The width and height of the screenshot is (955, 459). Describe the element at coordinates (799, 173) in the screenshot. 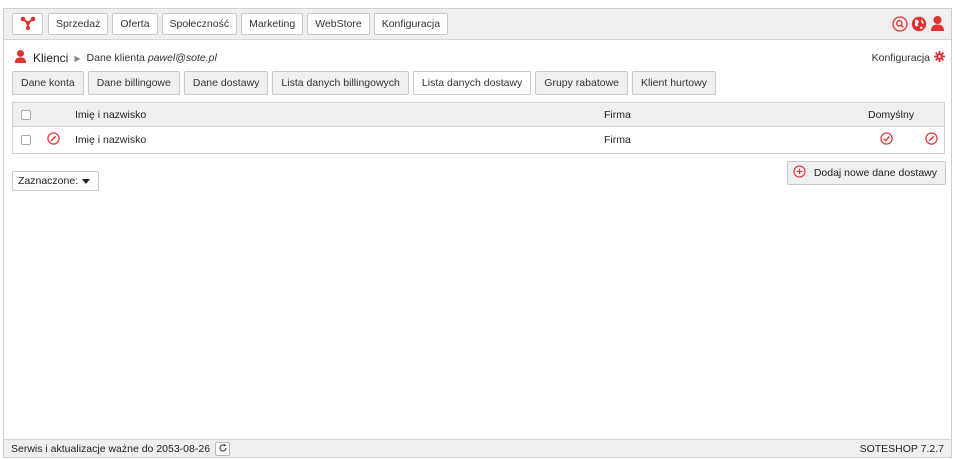

I see `plus-circle-icon` at that location.